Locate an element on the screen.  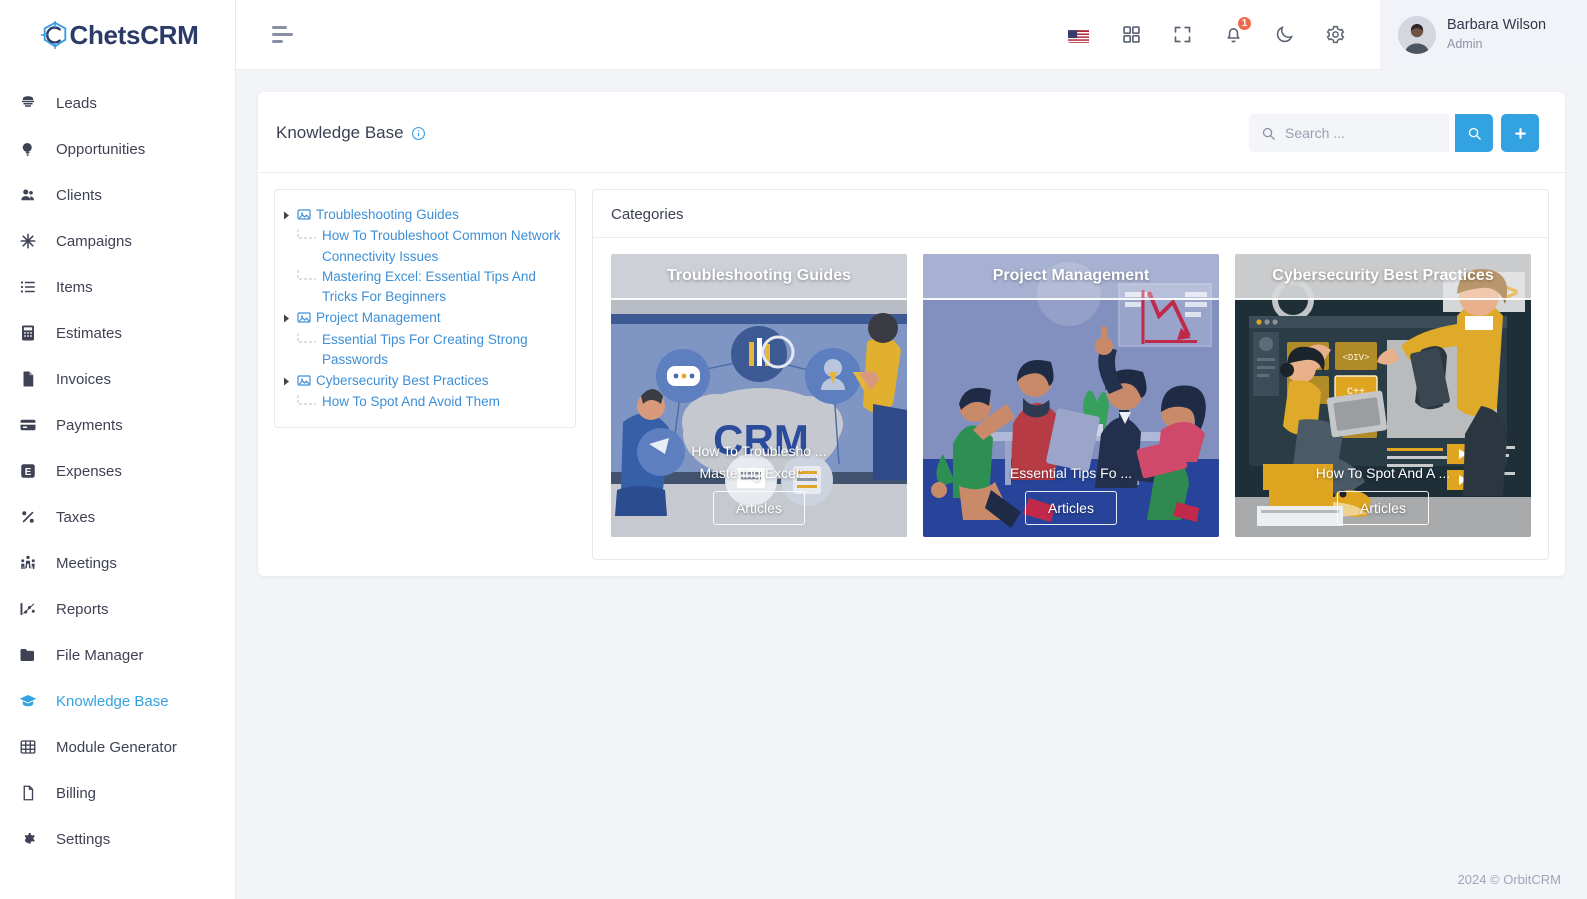
tree-node: Project Management is located at coordinates (424, 318).